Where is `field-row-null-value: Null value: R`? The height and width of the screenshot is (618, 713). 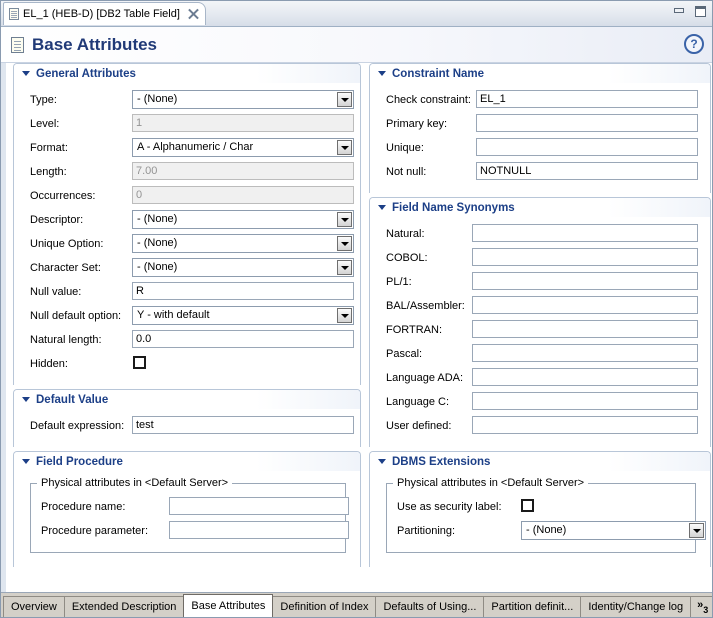
field-row-null-value: Null value: R is located at coordinates (187, 293).